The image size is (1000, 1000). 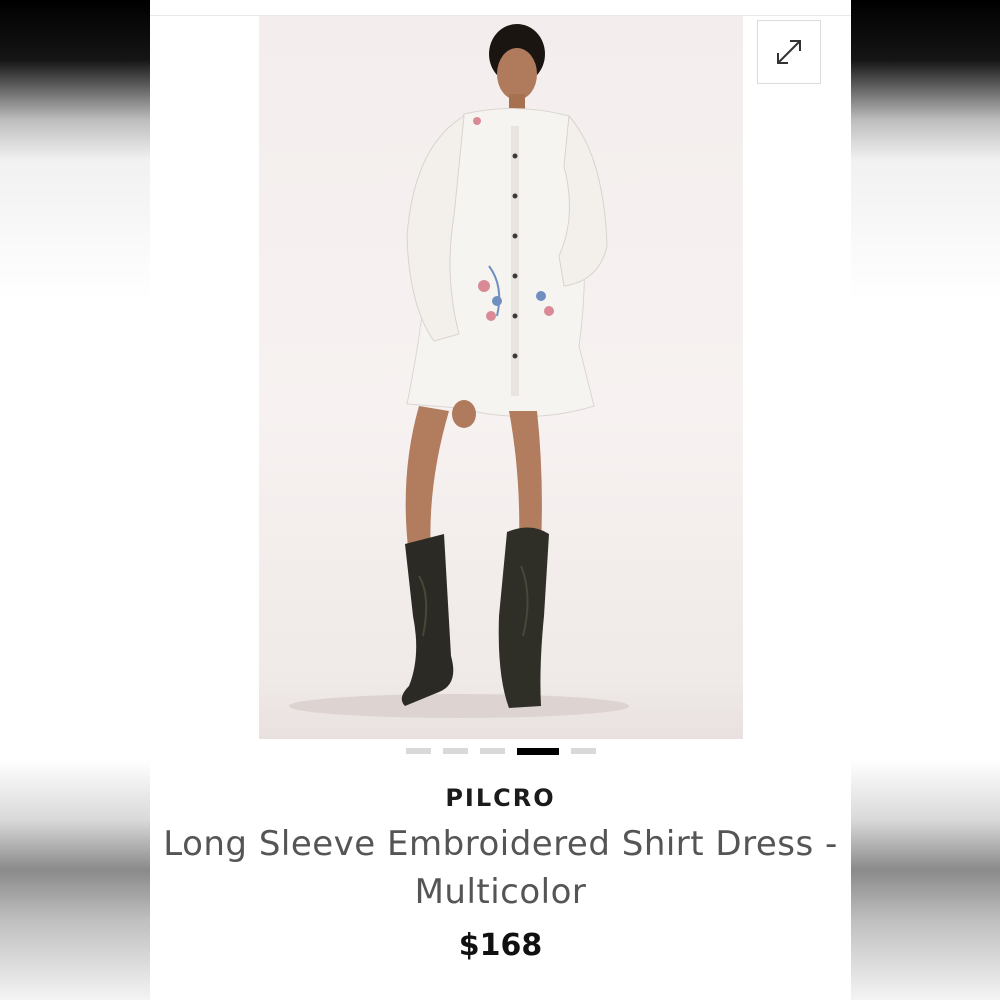 What do you see at coordinates (500, 945) in the screenshot?
I see `product-price: $168` at bounding box center [500, 945].